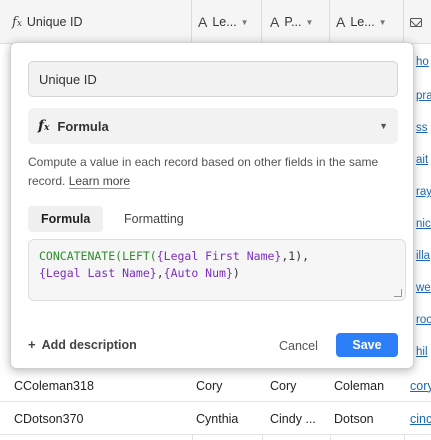  What do you see at coordinates (423, 64) in the screenshot?
I see `email-link-fragment: ho` at bounding box center [423, 64].